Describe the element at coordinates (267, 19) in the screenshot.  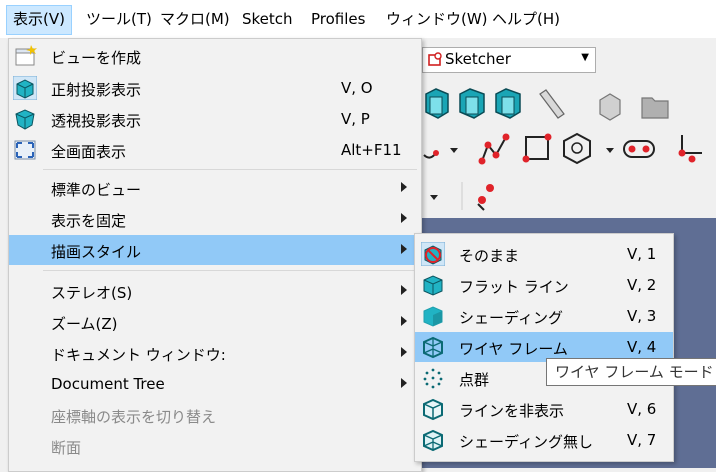
I see `menu-sketch: Sketch` at that location.